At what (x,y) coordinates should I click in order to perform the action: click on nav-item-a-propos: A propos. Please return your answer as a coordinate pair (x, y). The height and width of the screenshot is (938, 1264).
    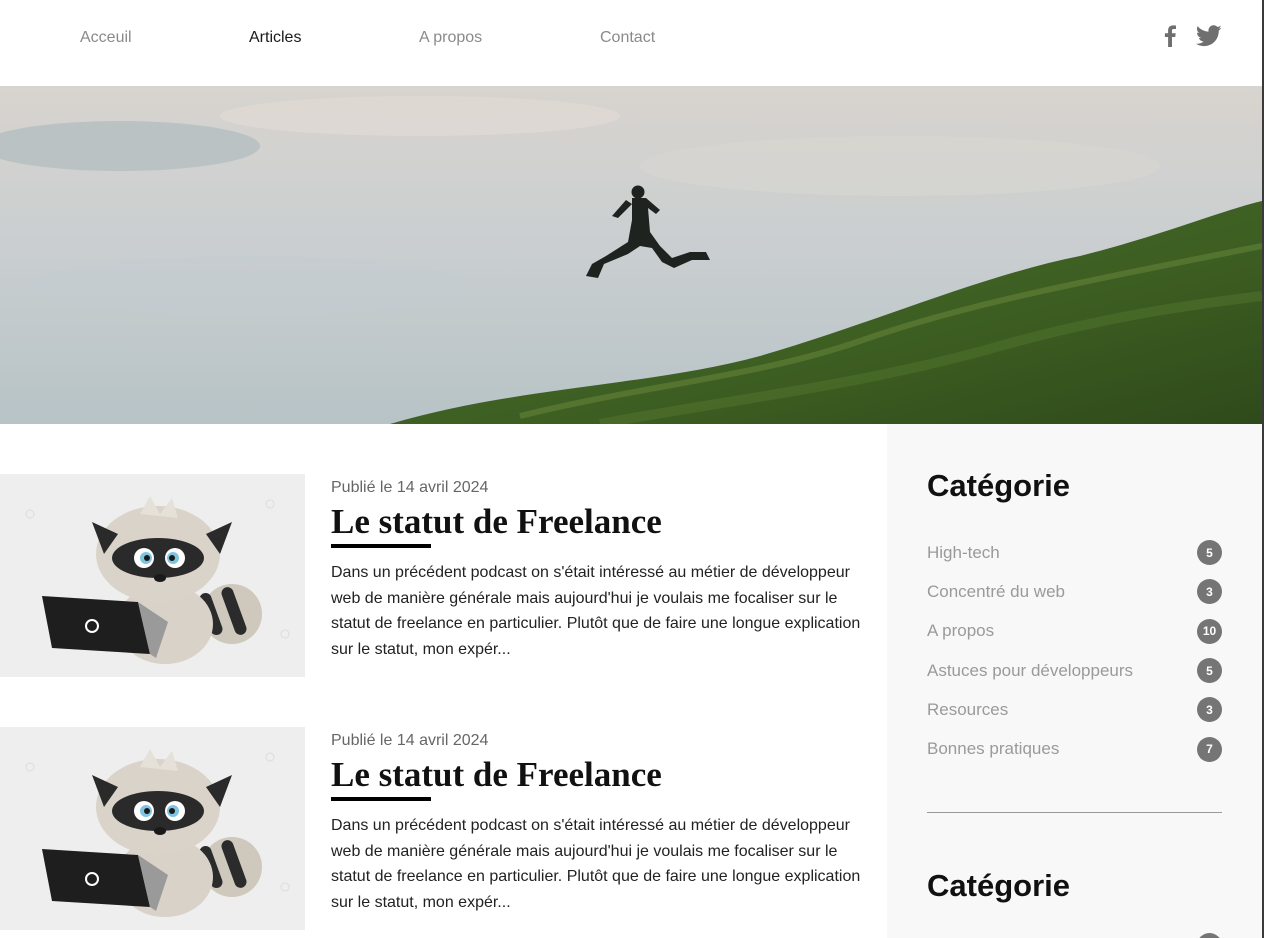
    Looking at the image, I should click on (509, 38).